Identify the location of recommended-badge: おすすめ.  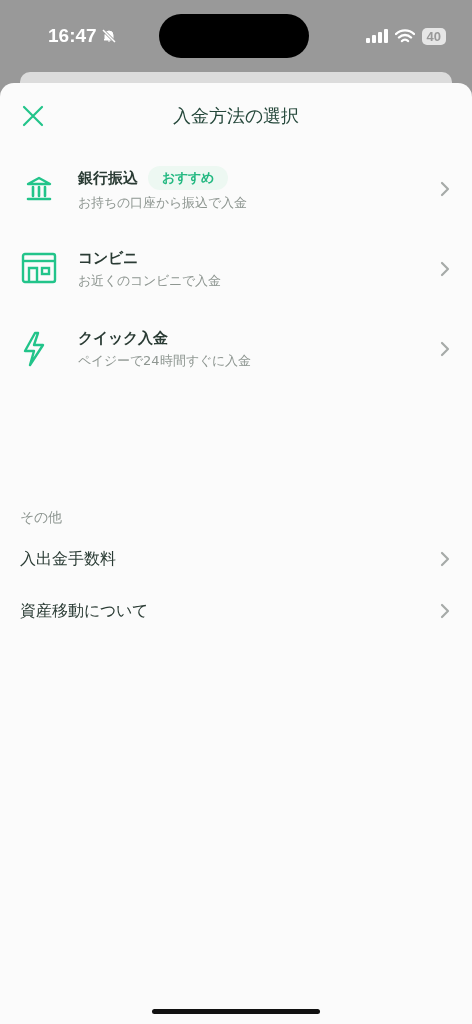
(188, 178).